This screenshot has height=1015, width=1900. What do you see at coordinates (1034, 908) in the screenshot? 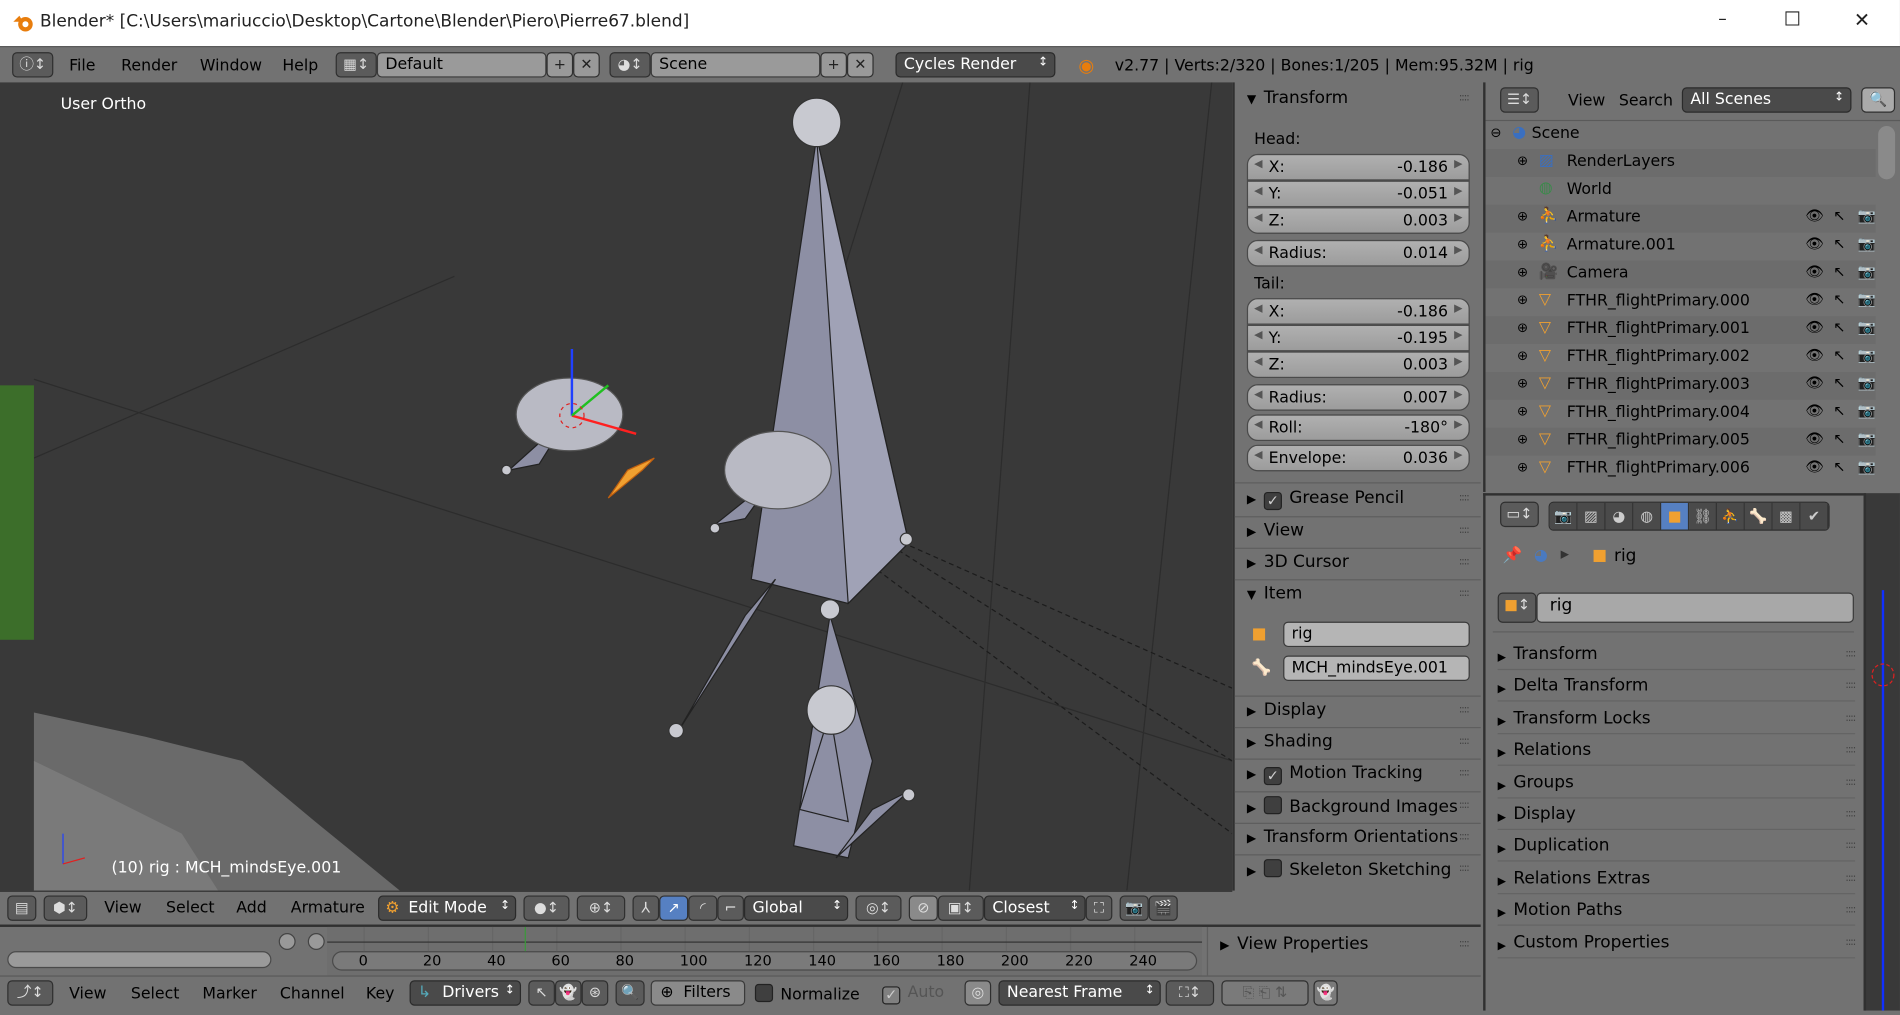
I see `snap-target-select: Closest ↕` at bounding box center [1034, 908].